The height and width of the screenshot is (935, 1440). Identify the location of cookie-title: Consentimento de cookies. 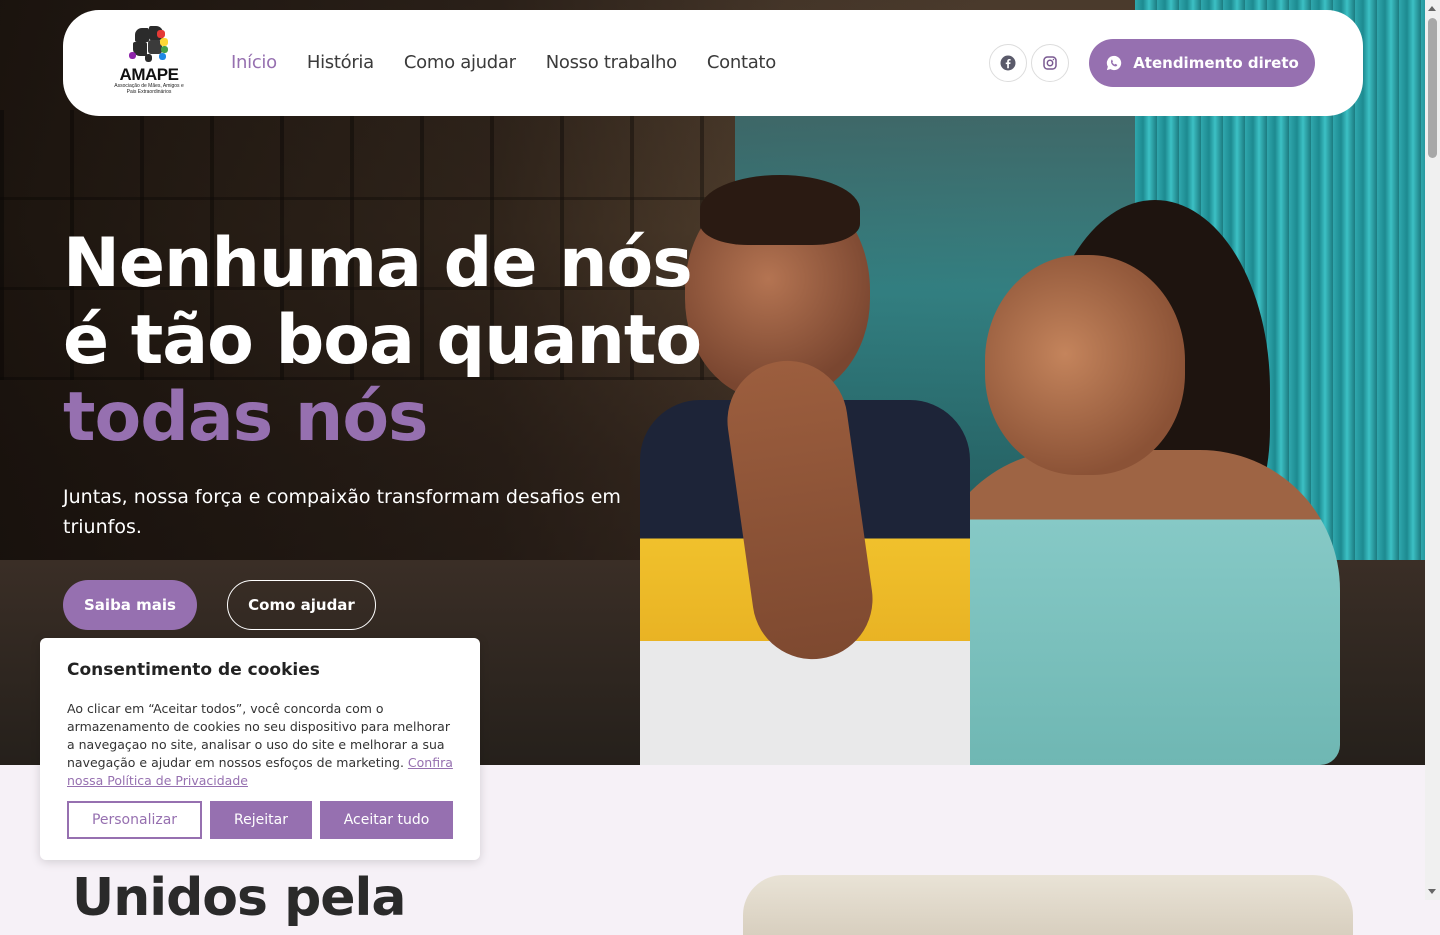
(193, 670).